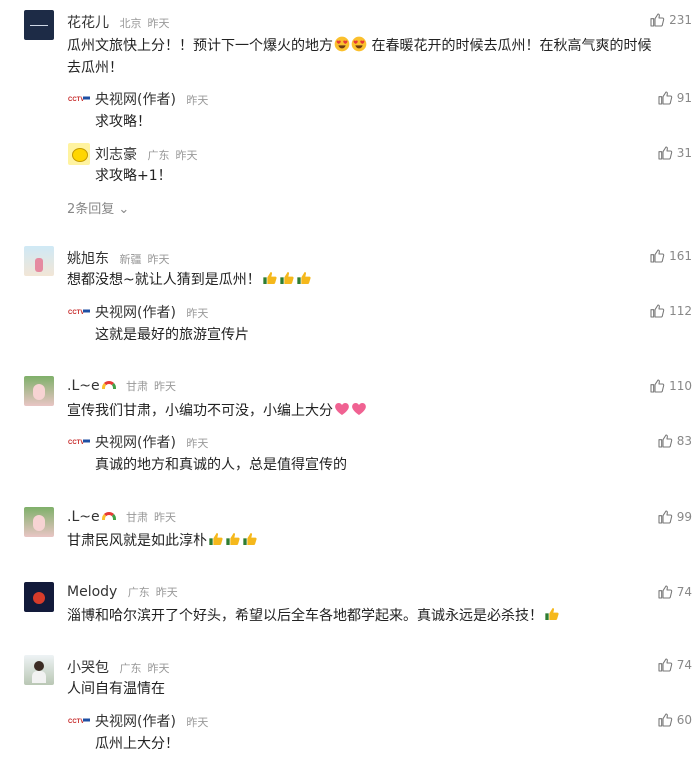 This screenshot has height=769, width=700. Describe the element at coordinates (377, 541) in the screenshot. I see `comment-text: 甘肃民风就是如此淳朴` at that location.